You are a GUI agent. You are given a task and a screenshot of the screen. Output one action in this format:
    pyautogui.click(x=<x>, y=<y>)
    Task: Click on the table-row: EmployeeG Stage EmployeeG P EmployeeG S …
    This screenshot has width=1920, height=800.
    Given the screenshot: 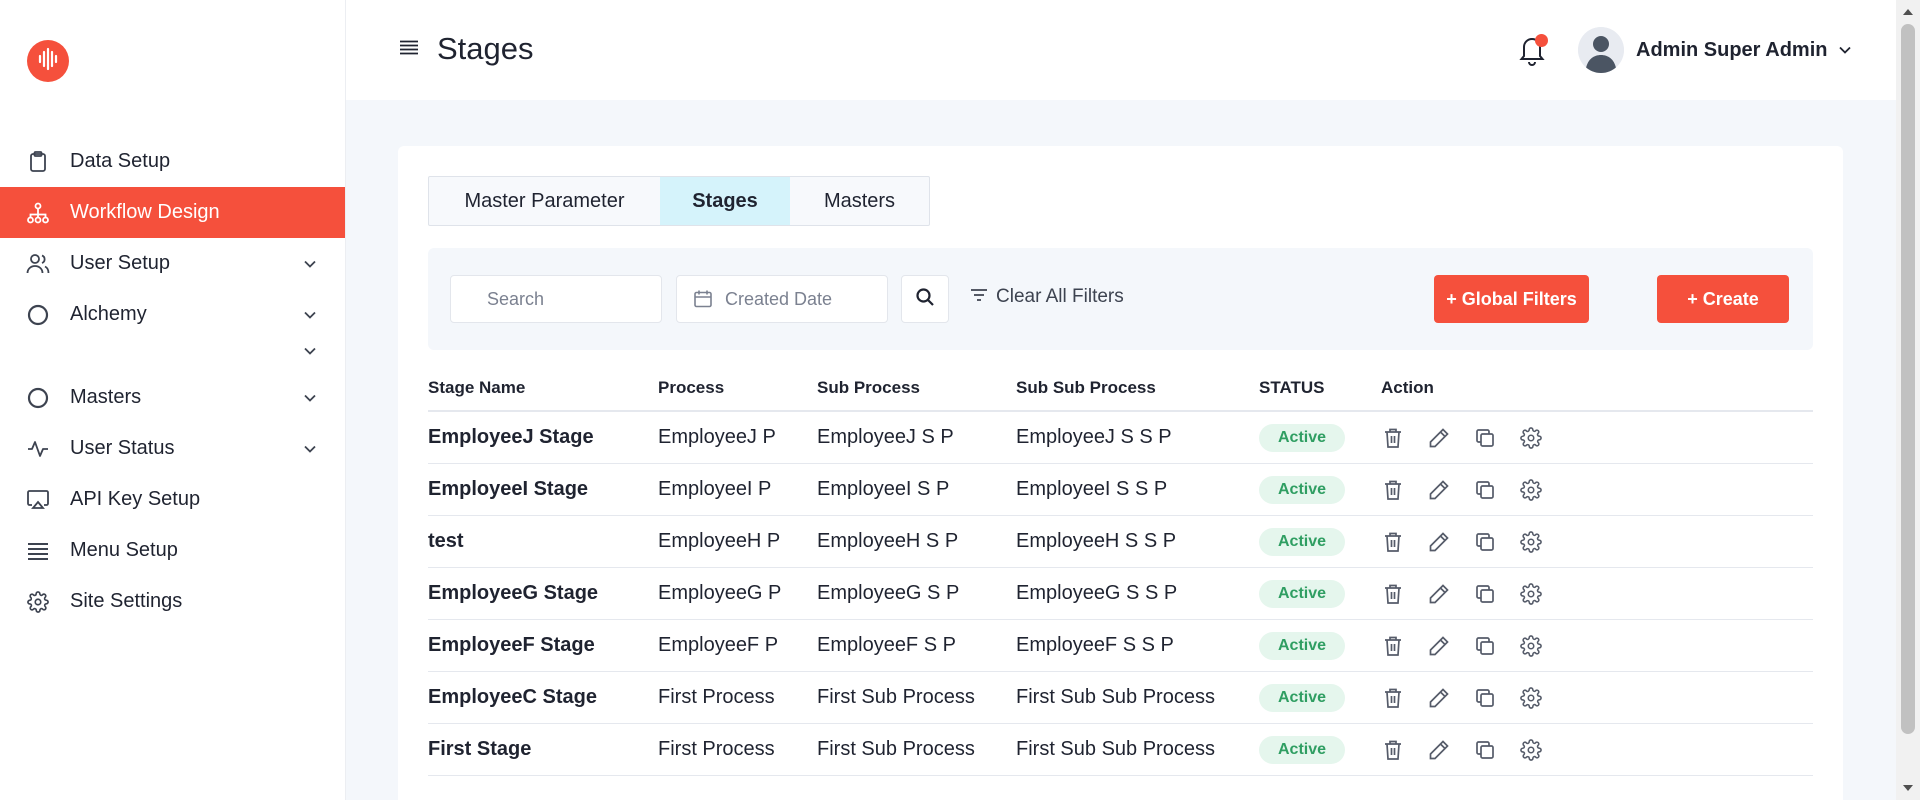 What is the action you would take?
    pyautogui.click(x=1120, y=594)
    